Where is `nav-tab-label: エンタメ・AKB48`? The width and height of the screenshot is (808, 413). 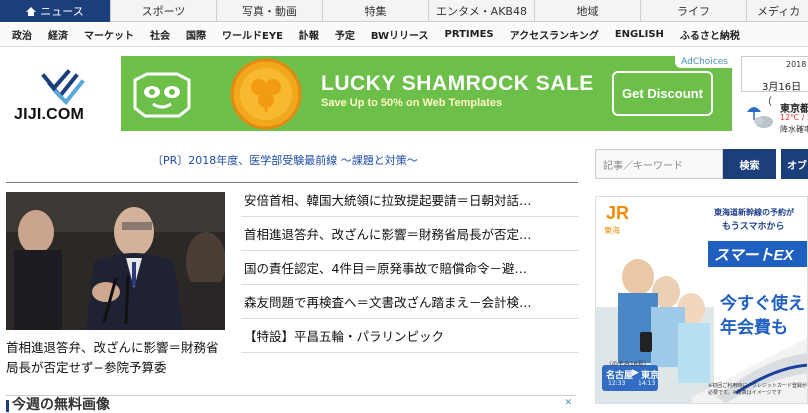 nav-tab-label: エンタメ・AKB48 is located at coordinates (481, 11).